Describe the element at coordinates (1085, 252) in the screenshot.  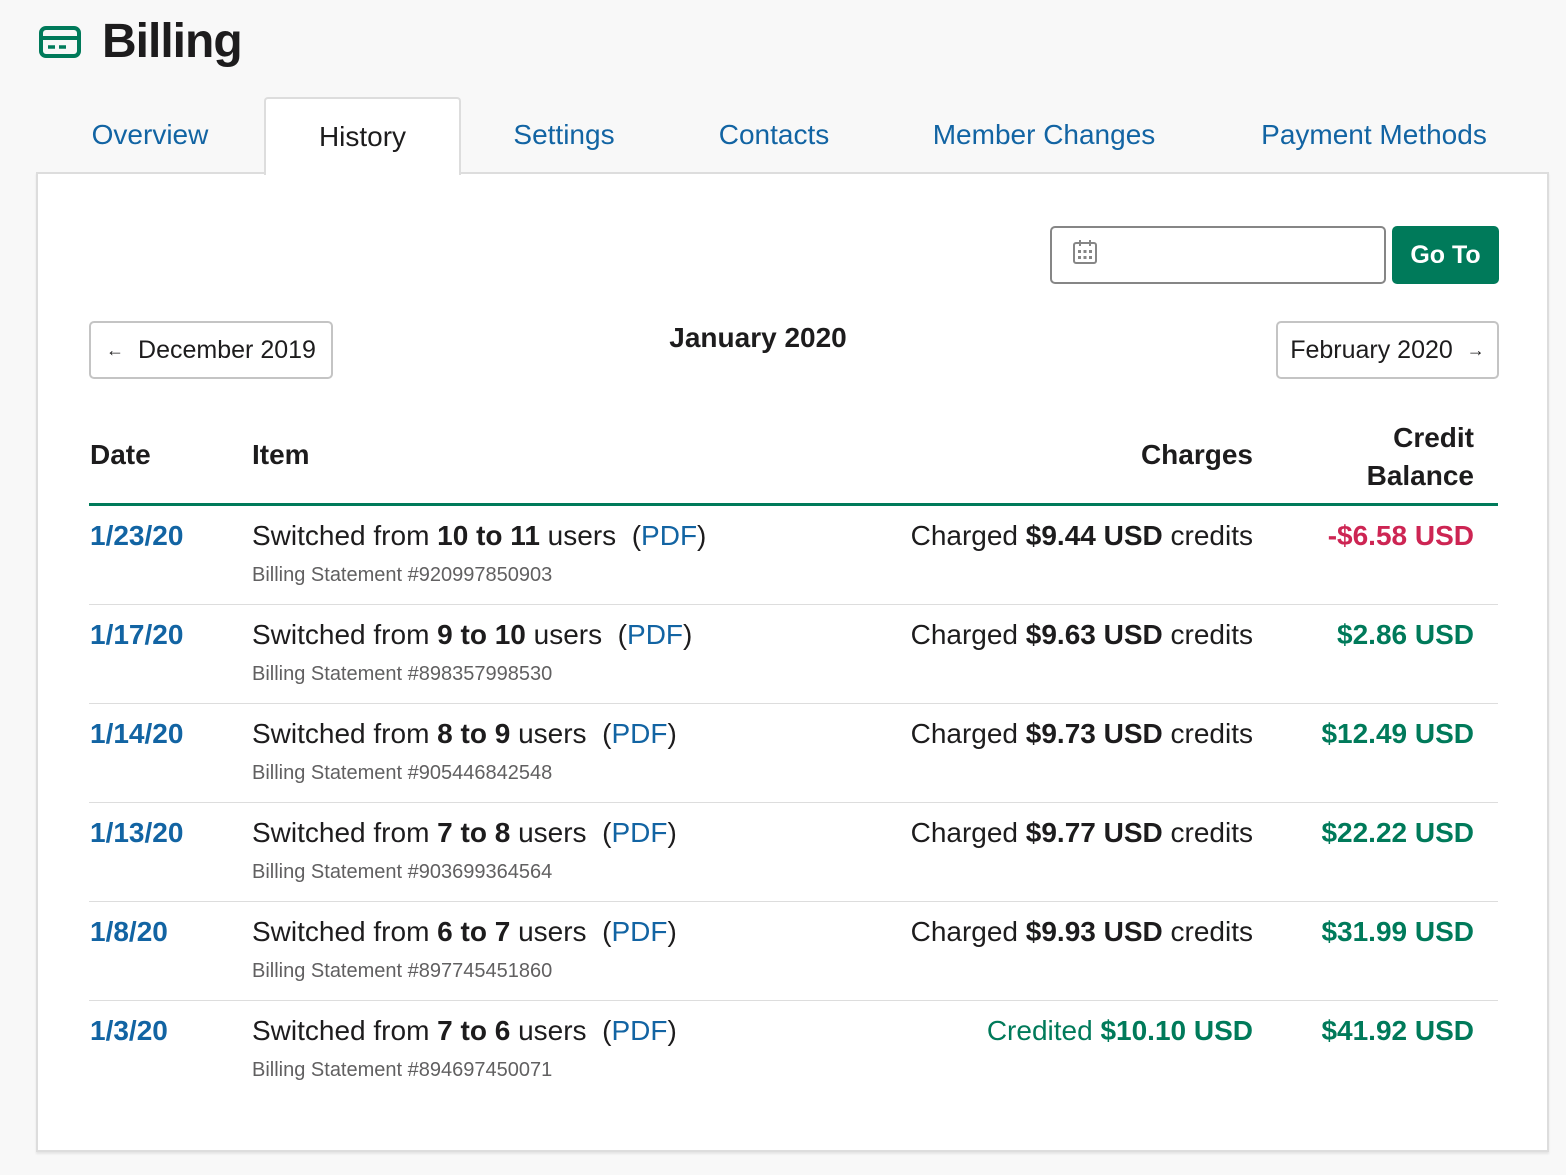
I see `calendar-icon` at that location.